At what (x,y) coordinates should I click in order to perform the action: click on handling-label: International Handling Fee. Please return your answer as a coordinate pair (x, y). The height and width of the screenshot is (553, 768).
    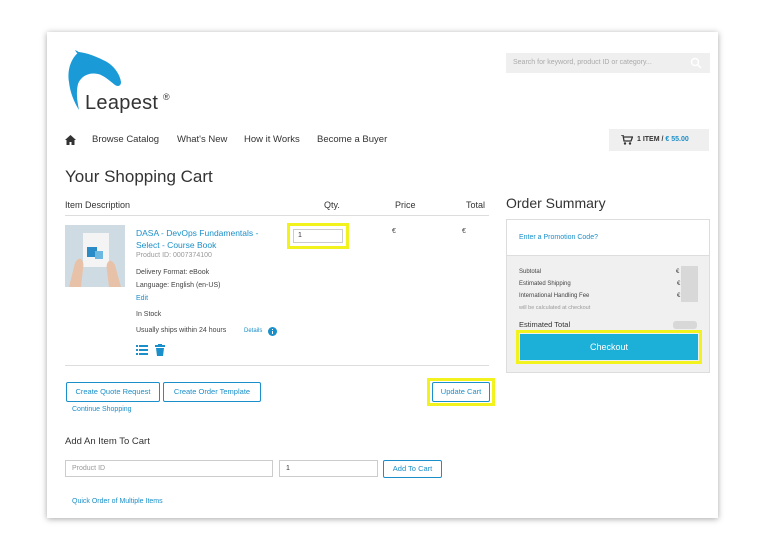
    Looking at the image, I should click on (554, 296).